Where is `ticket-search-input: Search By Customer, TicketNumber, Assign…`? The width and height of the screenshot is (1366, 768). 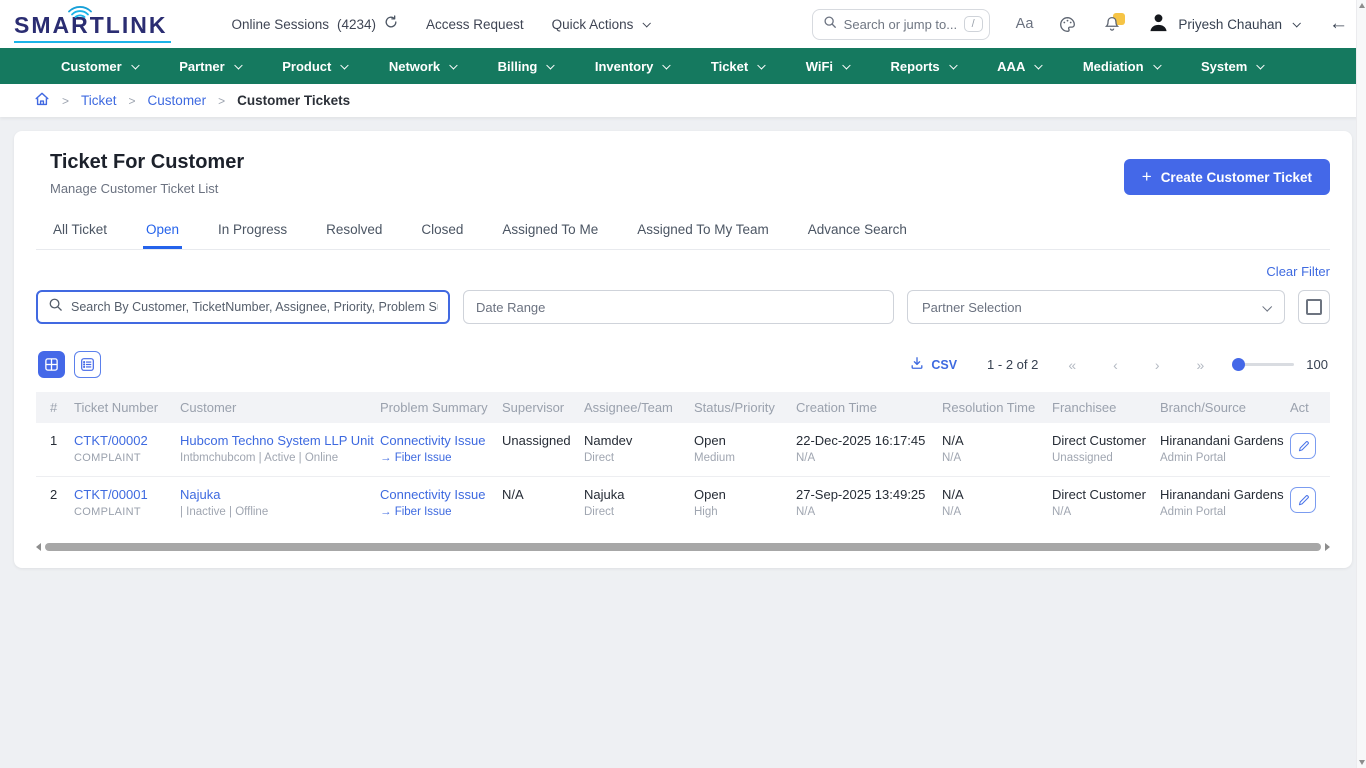 ticket-search-input: Search By Customer, TicketNumber, Assign… is located at coordinates (243, 307).